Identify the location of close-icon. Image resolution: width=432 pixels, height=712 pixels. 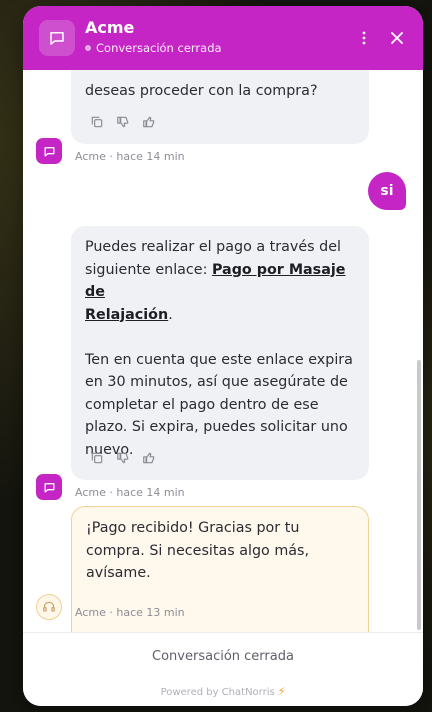
(397, 38).